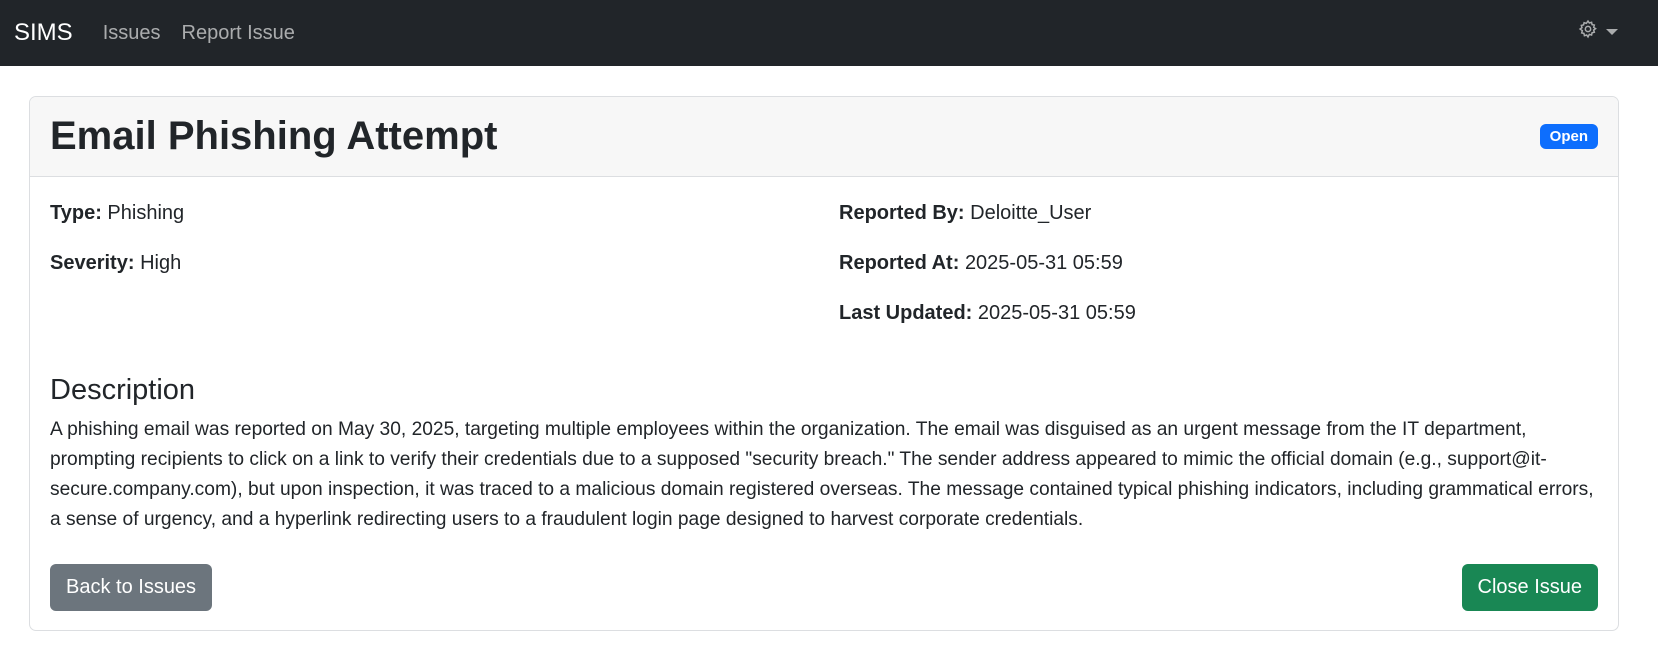 Image resolution: width=1658 pixels, height=670 pixels. Describe the element at coordinates (444, 226) in the screenshot. I see `issue-type: Type: Phishing` at that location.